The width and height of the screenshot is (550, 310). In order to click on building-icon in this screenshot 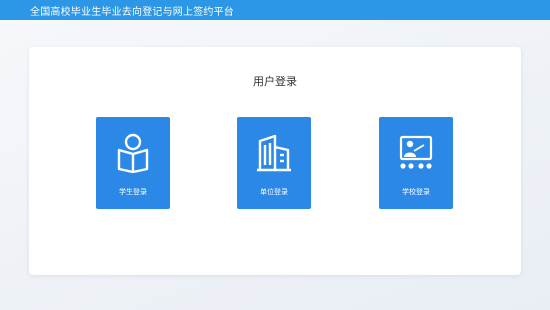, I will do `click(274, 153)`.